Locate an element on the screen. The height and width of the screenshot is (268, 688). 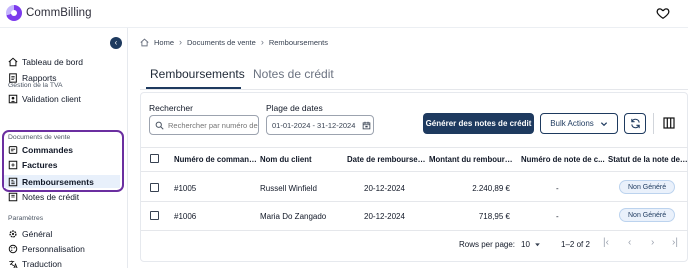
sidebar-section-title: Documents de vente is located at coordinates (39, 137).